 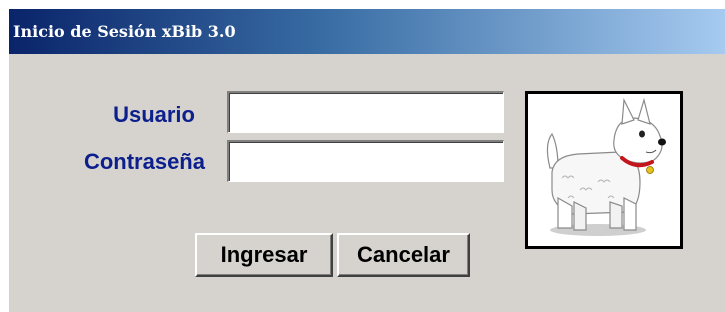 What do you see at coordinates (154, 114) in the screenshot?
I see `username-label: Usuario` at bounding box center [154, 114].